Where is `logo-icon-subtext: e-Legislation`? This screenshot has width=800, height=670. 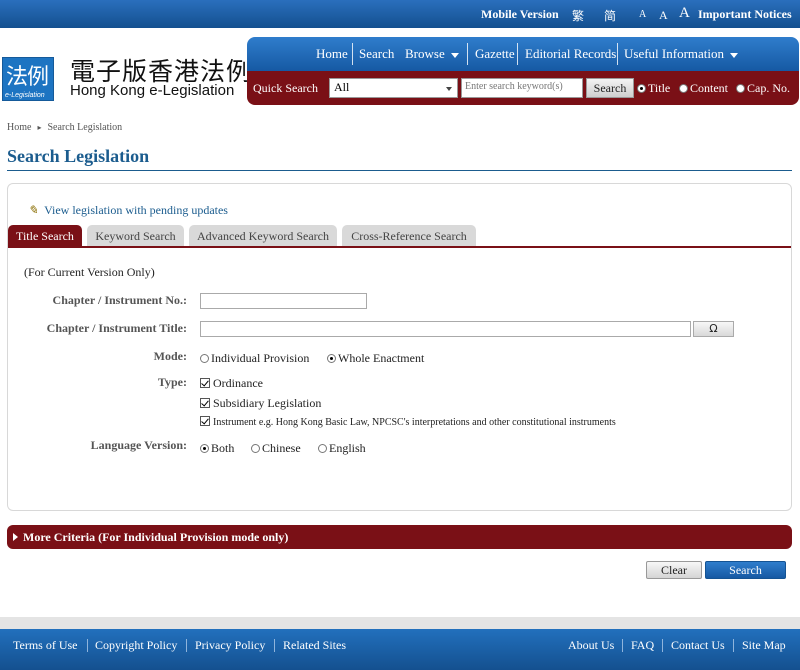 logo-icon-subtext: e-Legislation is located at coordinates (25, 95).